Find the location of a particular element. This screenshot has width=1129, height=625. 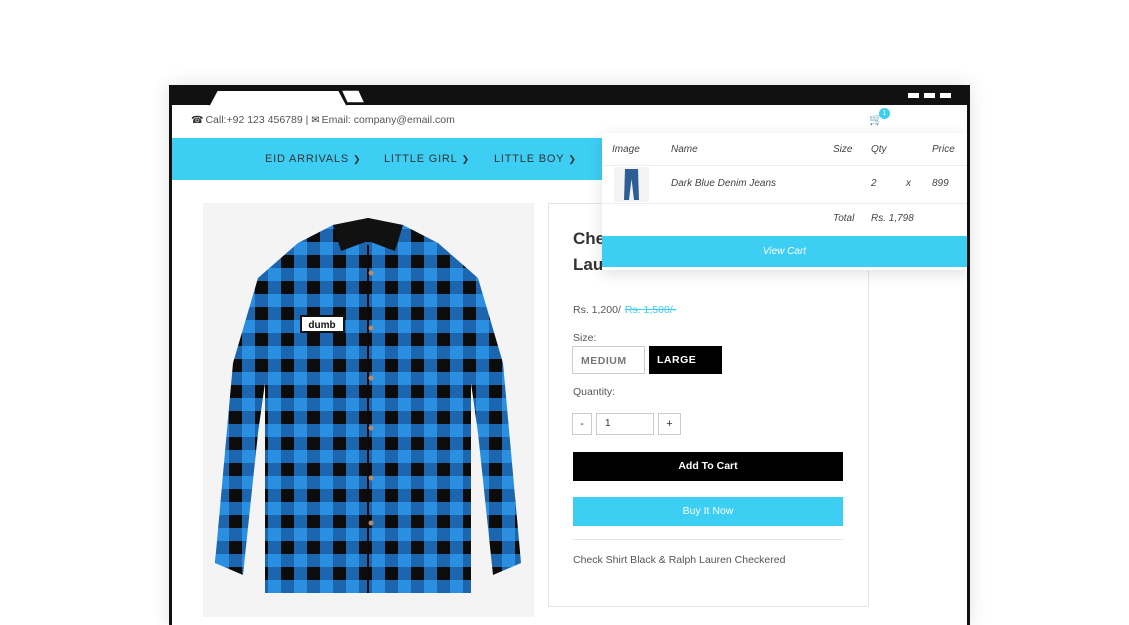

window-chrome is located at coordinates (569, 96).